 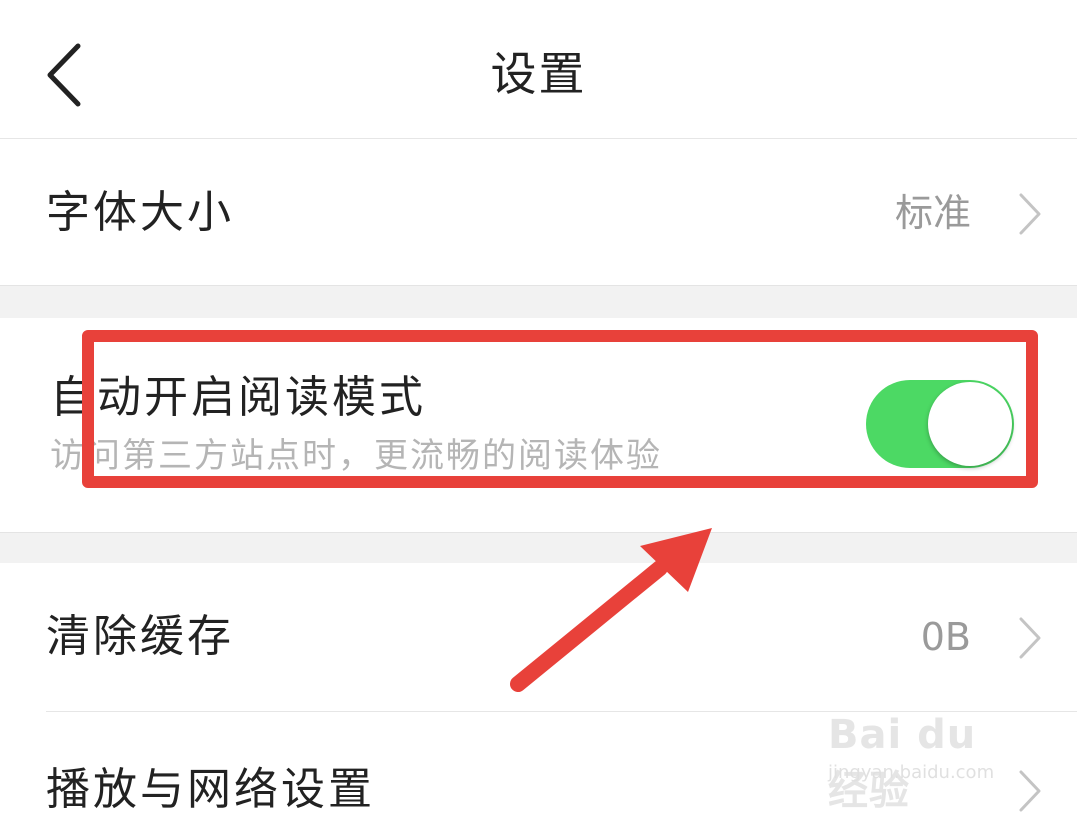 What do you see at coordinates (945, 637) in the screenshot?
I see `clear-cache-value: 0B` at bounding box center [945, 637].